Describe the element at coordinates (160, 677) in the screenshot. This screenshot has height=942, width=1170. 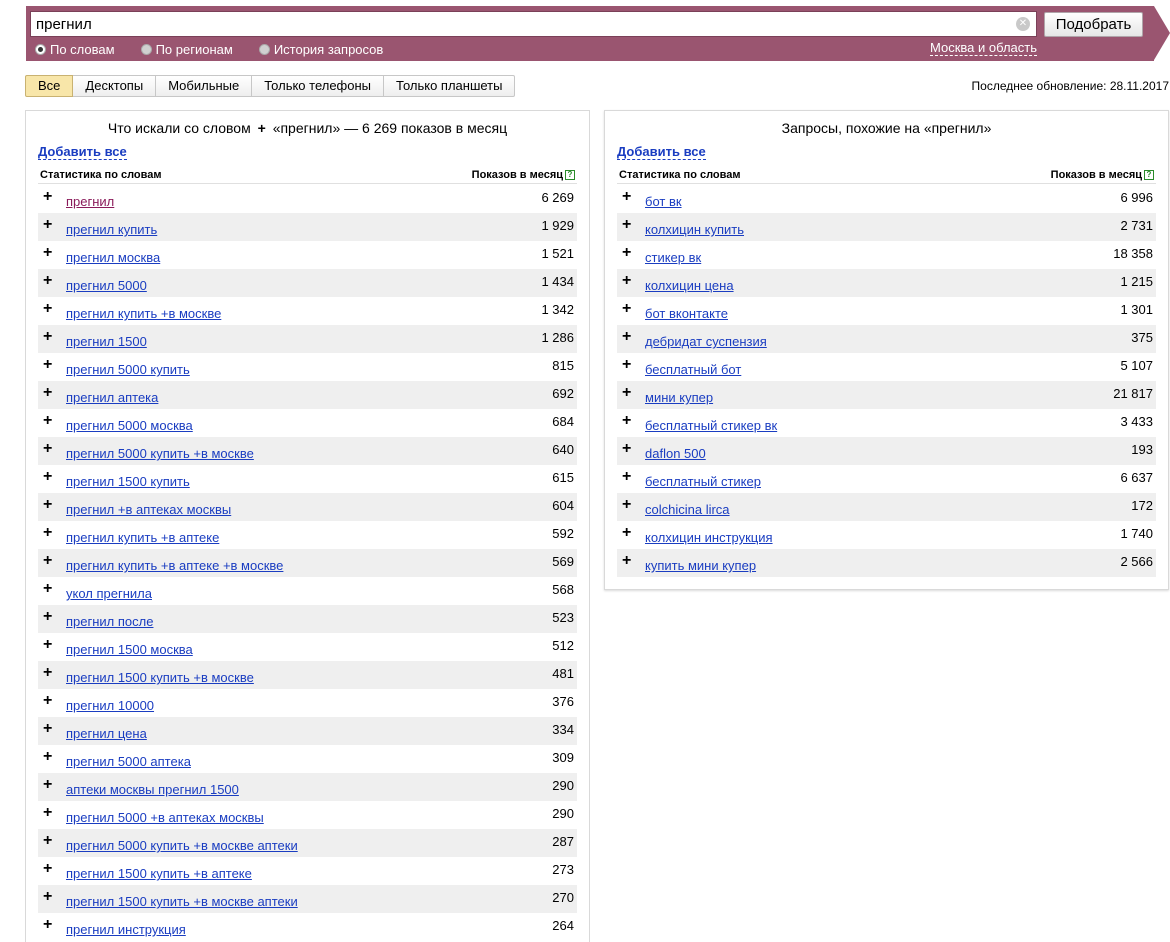
I see `phrase-link: прегнил 1500 купить +в москве` at that location.